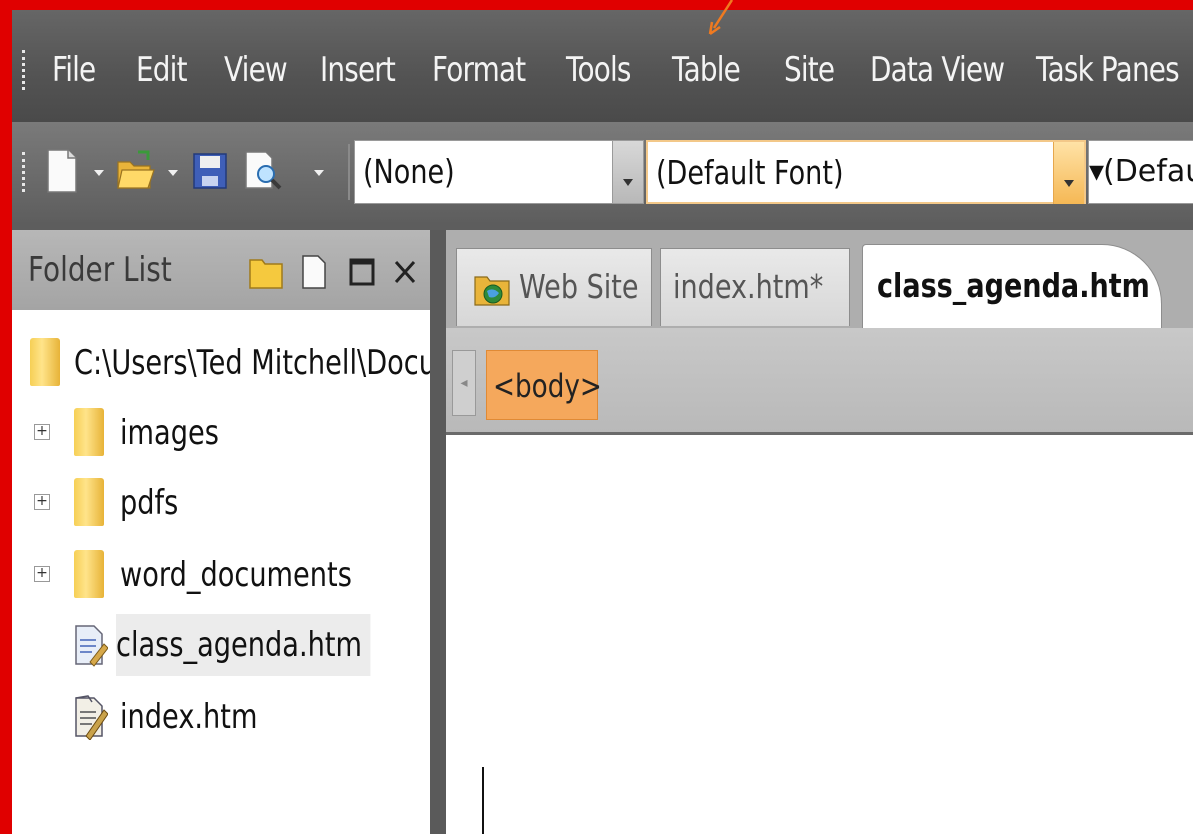  Describe the element at coordinates (438, 532) in the screenshot. I see `panel-splitter` at that location.